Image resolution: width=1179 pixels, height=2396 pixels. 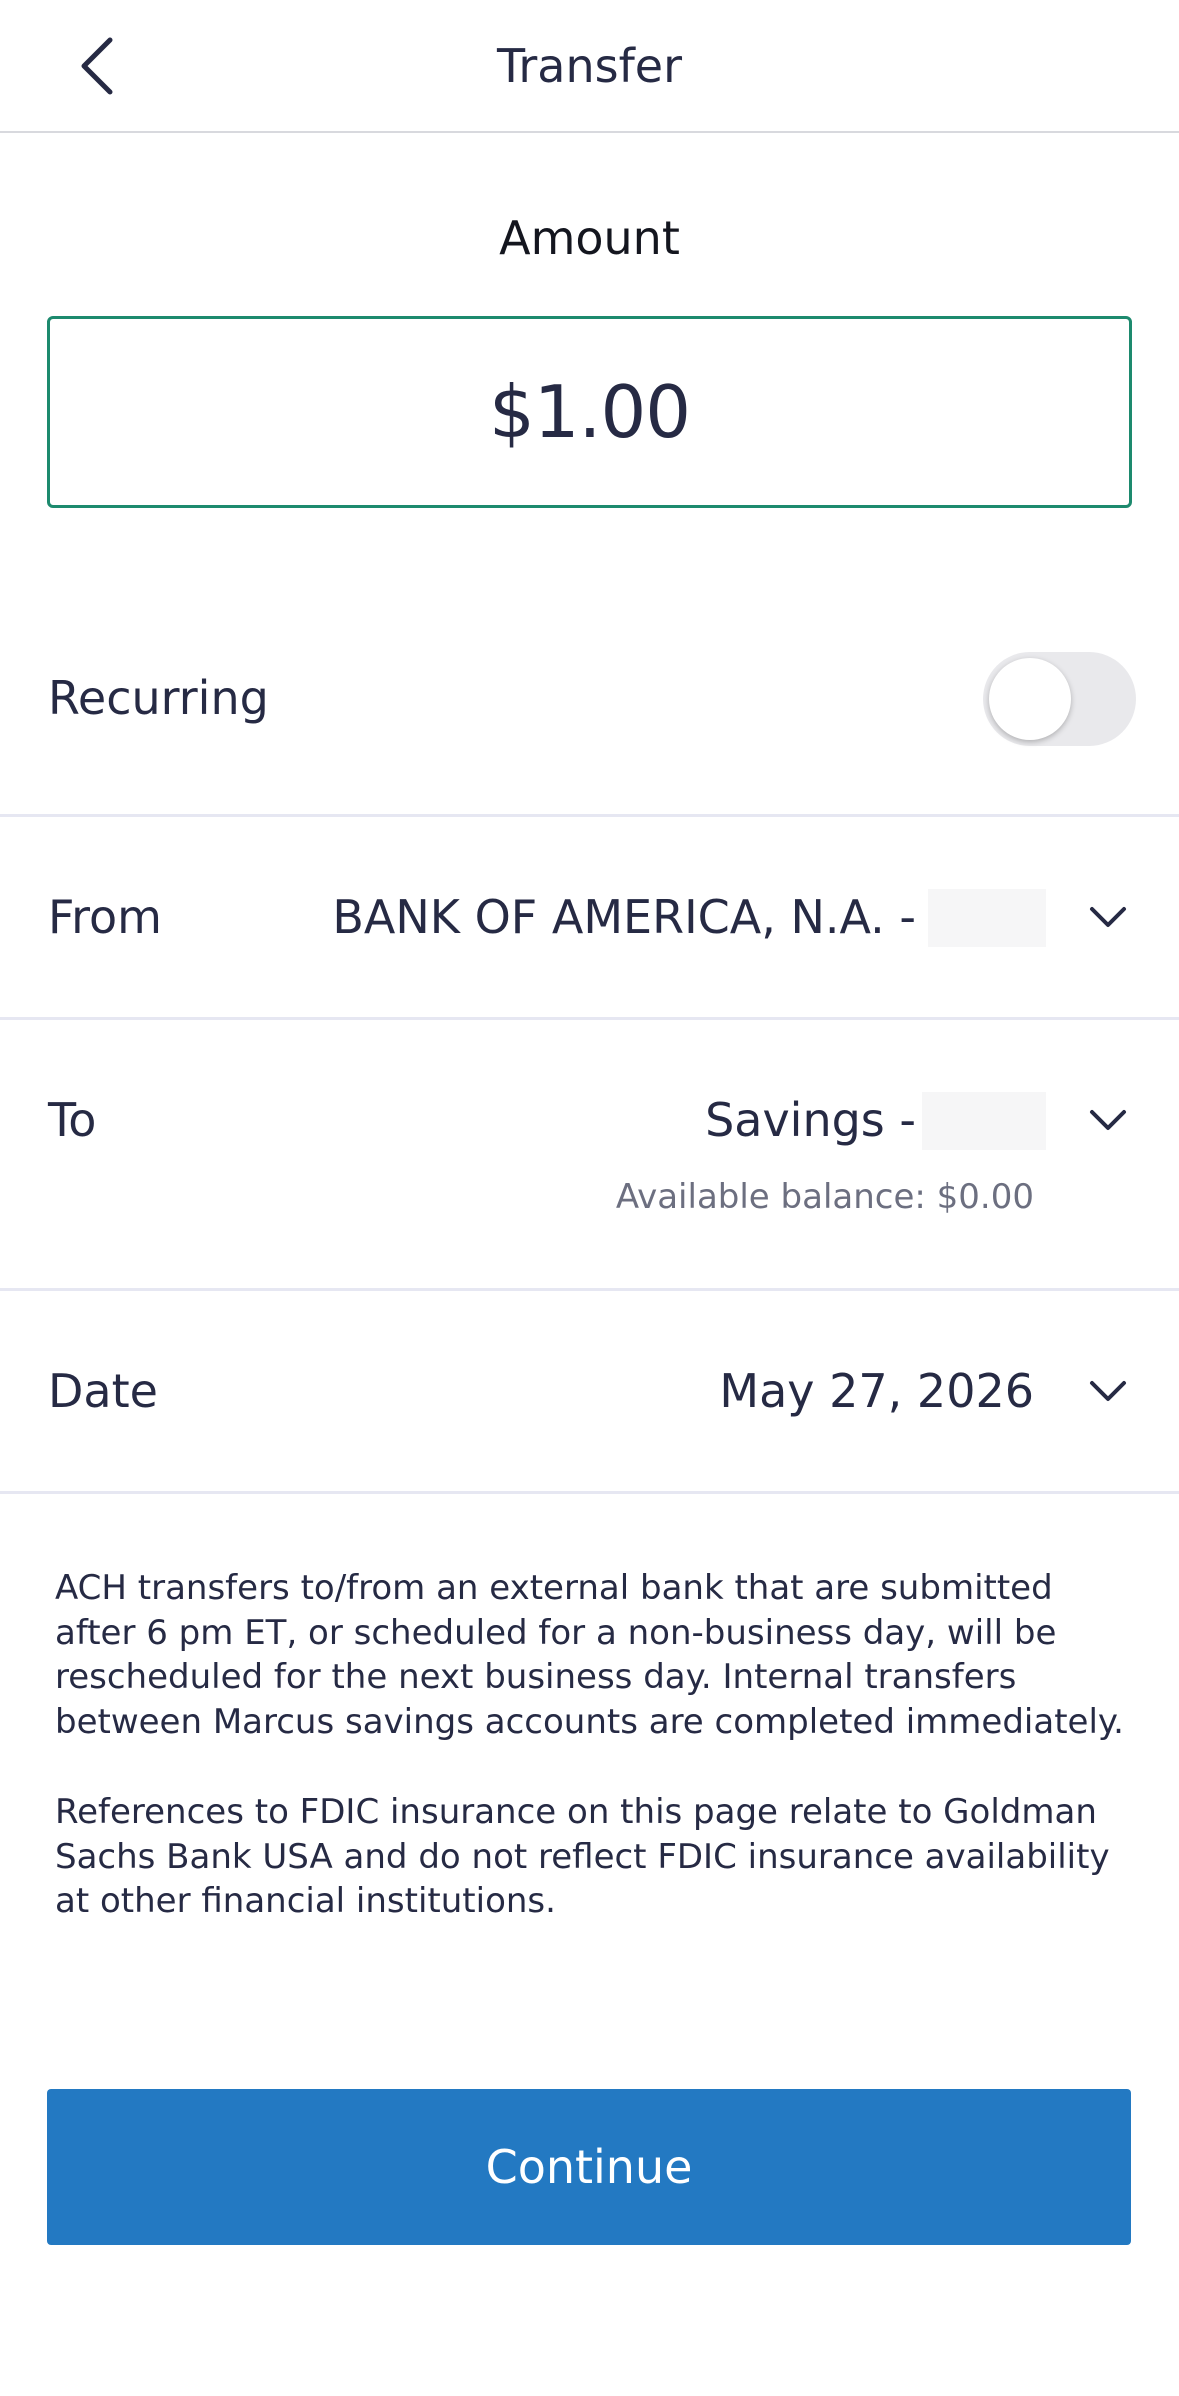 What do you see at coordinates (1030, 699) in the screenshot?
I see `toggle-knob` at bounding box center [1030, 699].